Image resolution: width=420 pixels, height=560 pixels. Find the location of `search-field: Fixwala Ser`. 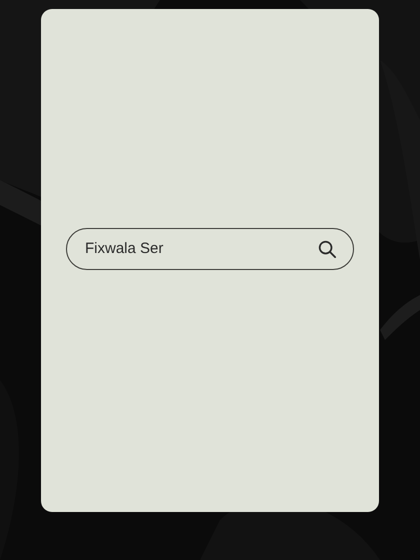

search-field: Fixwala Ser is located at coordinates (210, 249).